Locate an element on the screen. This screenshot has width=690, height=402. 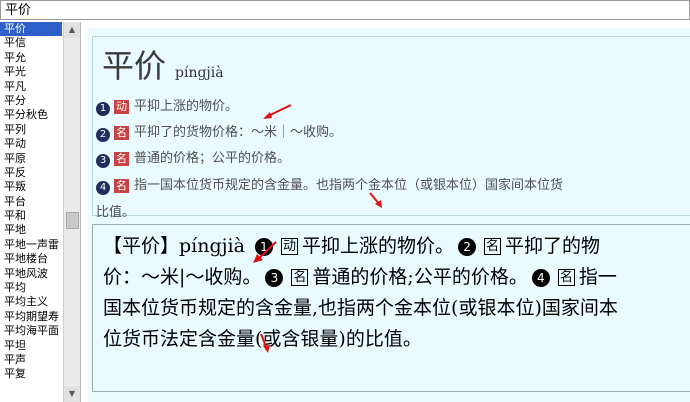
sense-row: 1 动平抑上涨的物价。 is located at coordinates (167, 105).